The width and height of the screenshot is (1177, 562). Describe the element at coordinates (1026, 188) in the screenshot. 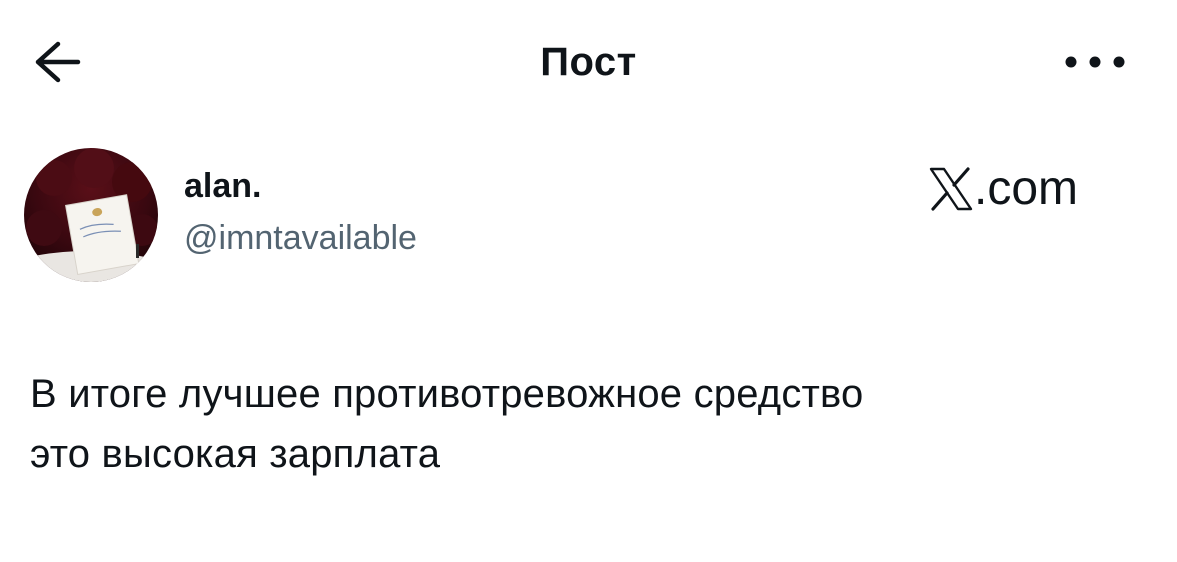

I see `brand-text: .com` at that location.